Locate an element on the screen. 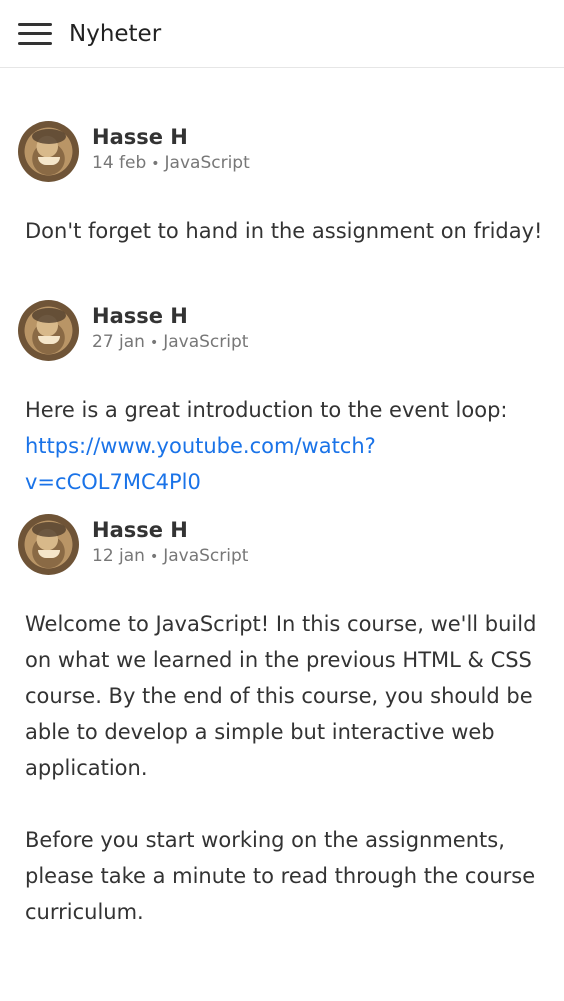 This screenshot has width=564, height=1001. post-meta: Hasse H 14 feb • JavaScript is located at coordinates (171, 148).